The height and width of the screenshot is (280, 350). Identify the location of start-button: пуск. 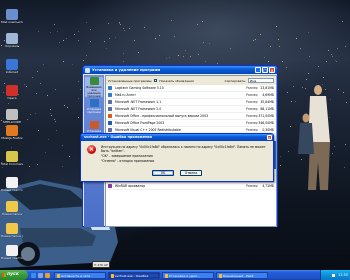
(14, 275).